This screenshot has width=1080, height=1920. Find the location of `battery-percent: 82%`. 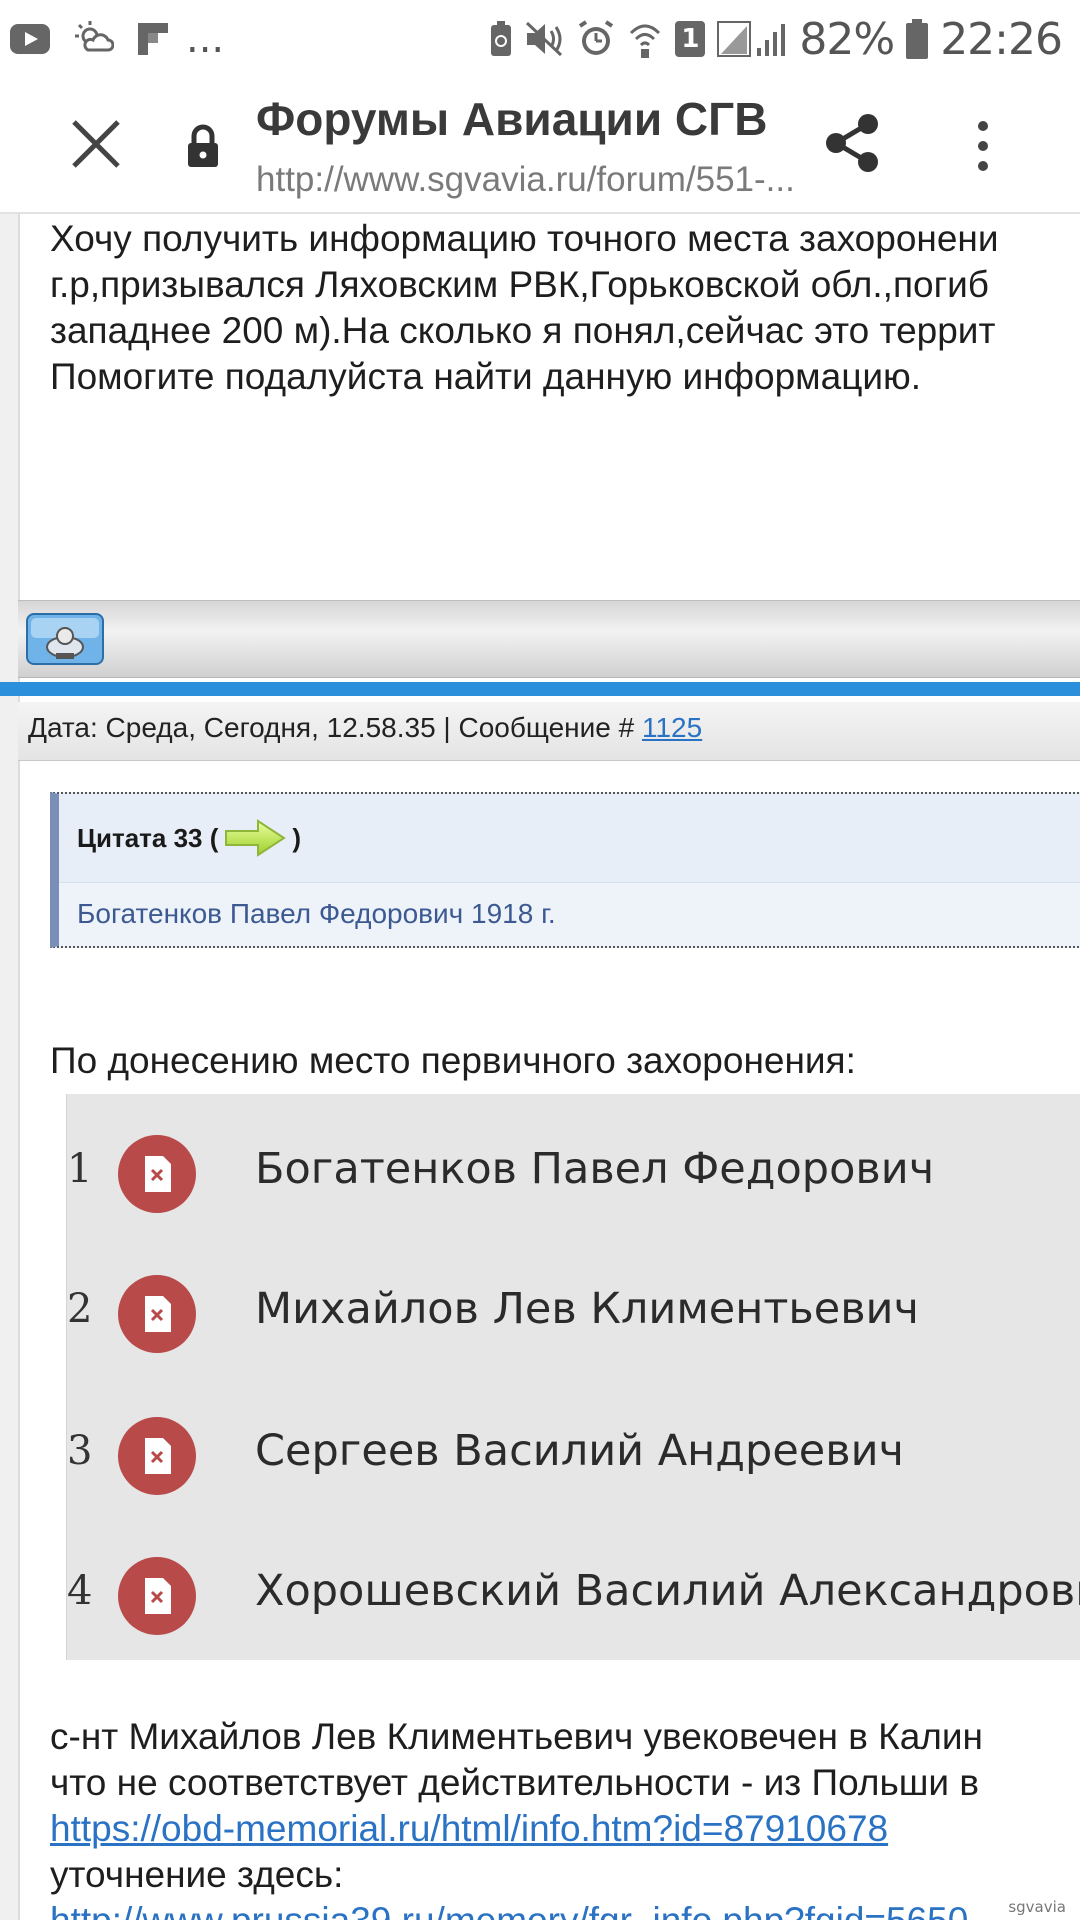

battery-percent: 82% is located at coordinates (847, 39).